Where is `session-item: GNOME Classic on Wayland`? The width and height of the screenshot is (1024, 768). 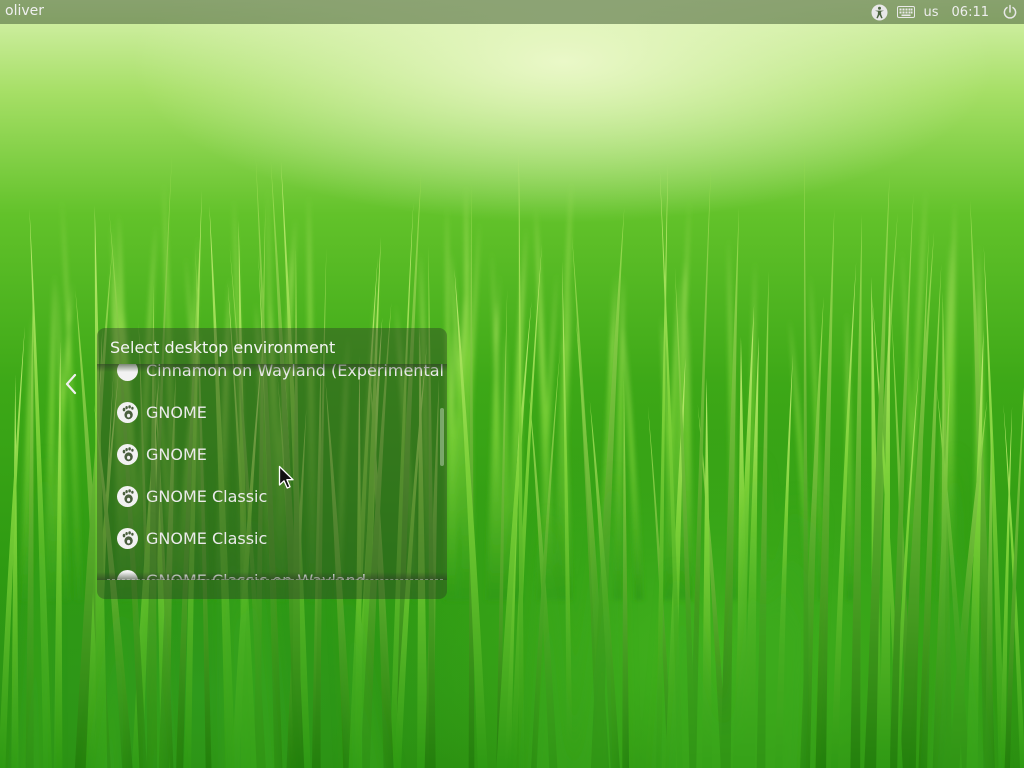 session-item: GNOME Classic on Wayland is located at coordinates (270, 569).